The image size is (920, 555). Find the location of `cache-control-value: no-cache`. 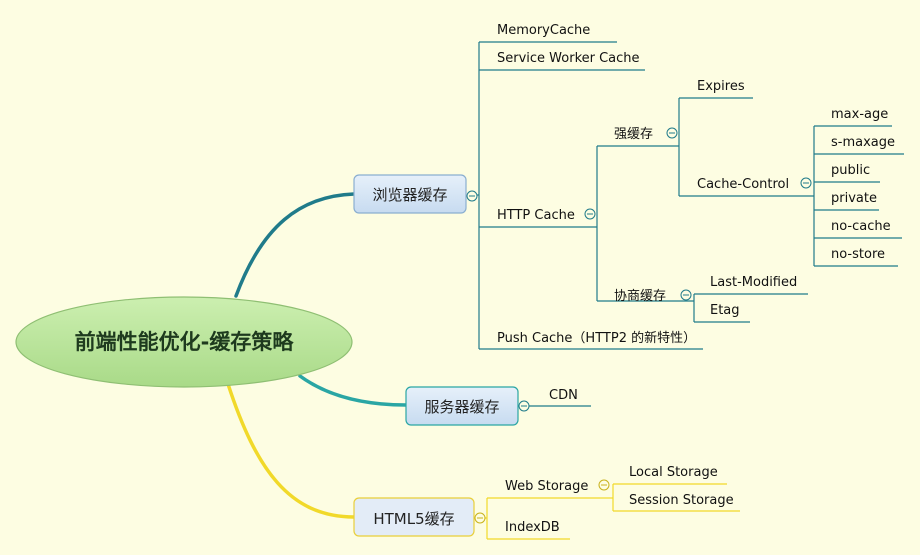

cache-control-value: no-cache is located at coordinates (861, 226).